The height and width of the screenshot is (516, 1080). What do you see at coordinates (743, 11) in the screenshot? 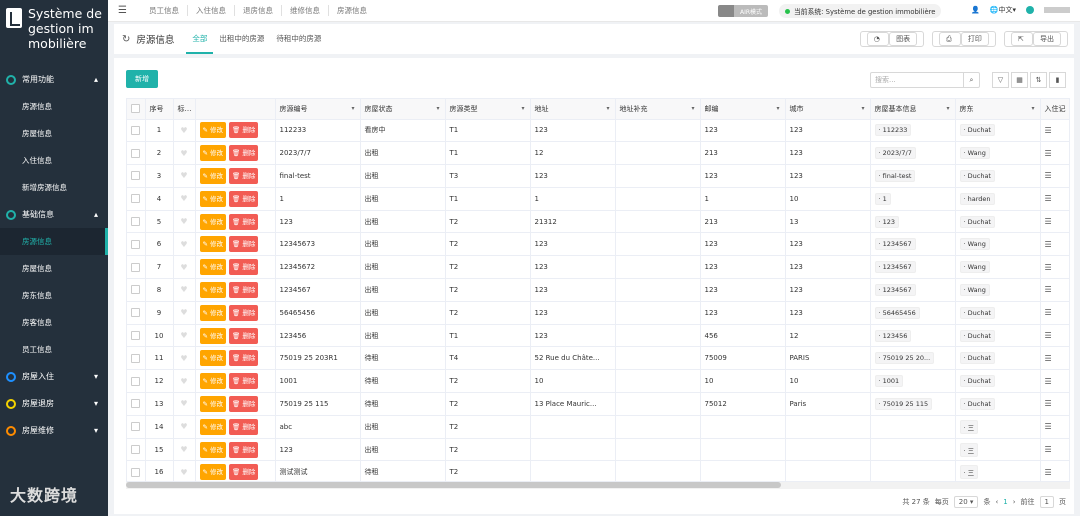
I see `air-mode-toggle: AIR模式` at bounding box center [743, 11].